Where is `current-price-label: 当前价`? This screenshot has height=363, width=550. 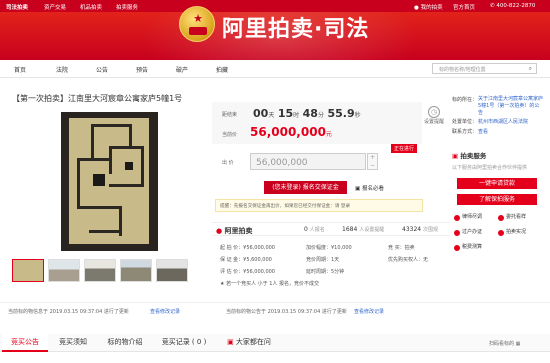
current-price-label: 当前价 is located at coordinates (230, 135).